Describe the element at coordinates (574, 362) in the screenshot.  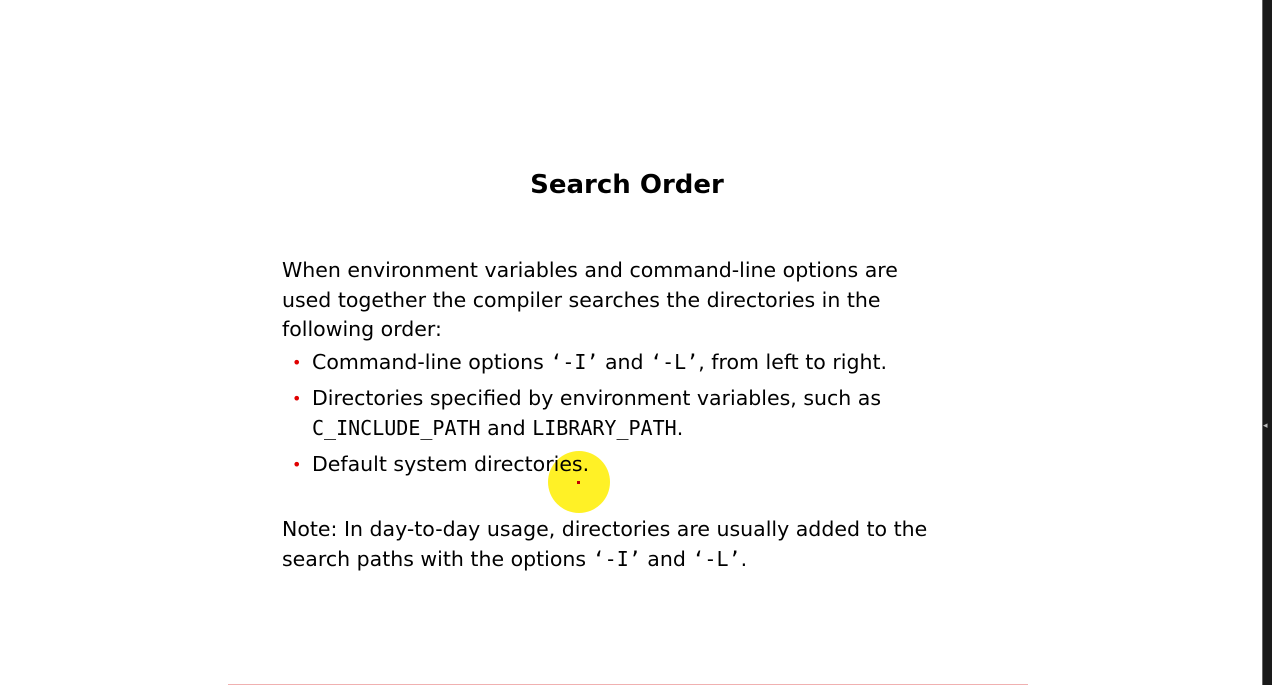
I see `bullet-1-code-1: ‘-I’` at that location.